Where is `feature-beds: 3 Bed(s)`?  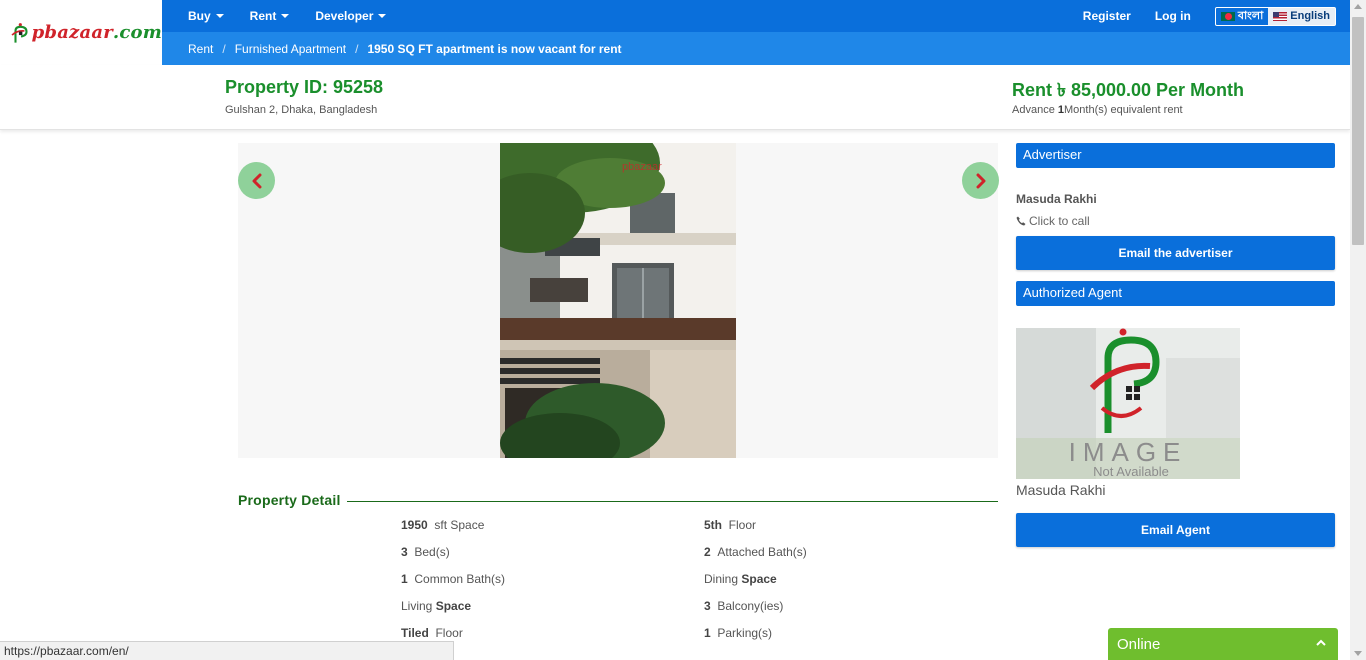 feature-beds: 3 Bed(s) is located at coordinates (425, 552).